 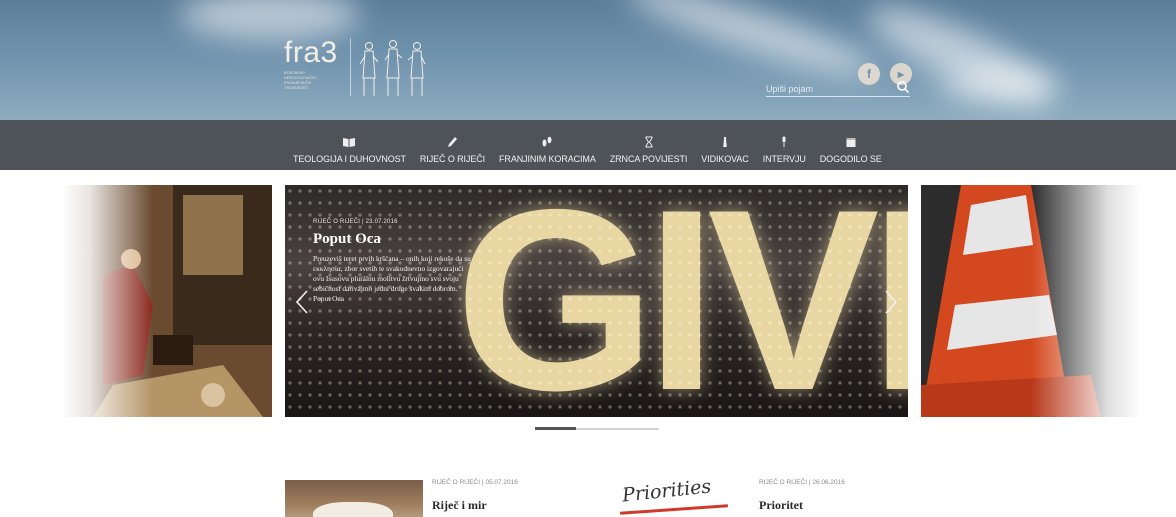 What do you see at coordinates (725, 159) in the screenshot?
I see `nav-item-label: VIDIKOVAC` at bounding box center [725, 159].